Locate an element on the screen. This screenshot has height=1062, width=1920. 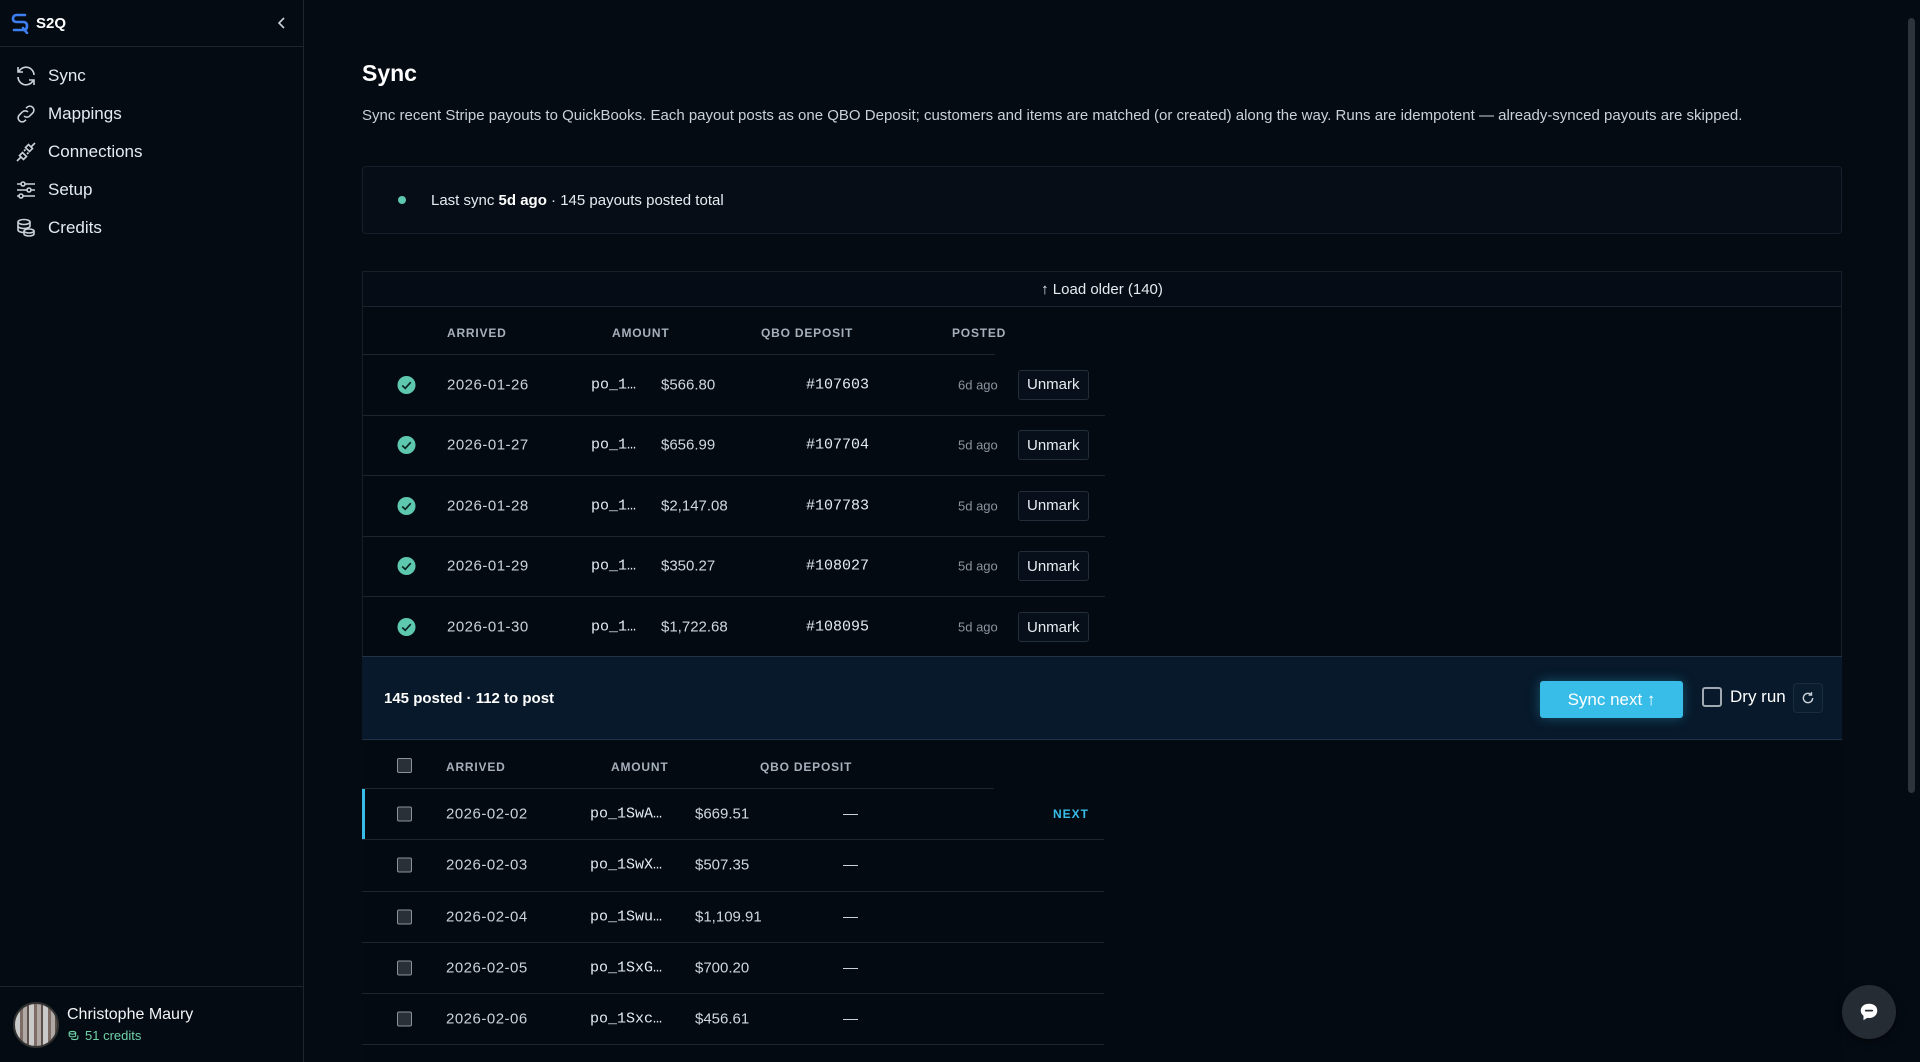
dry-run-label: Dry run is located at coordinates (1758, 696).